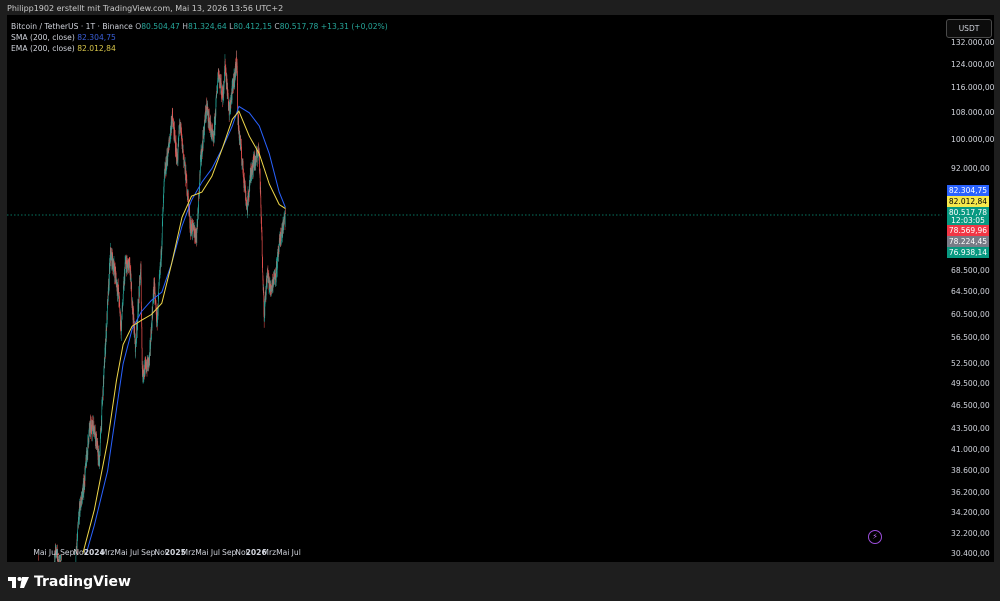 This screenshot has width=1000, height=601. Describe the element at coordinates (968, 230) in the screenshot. I see `price-tag-high: 78.569,96` at that location.